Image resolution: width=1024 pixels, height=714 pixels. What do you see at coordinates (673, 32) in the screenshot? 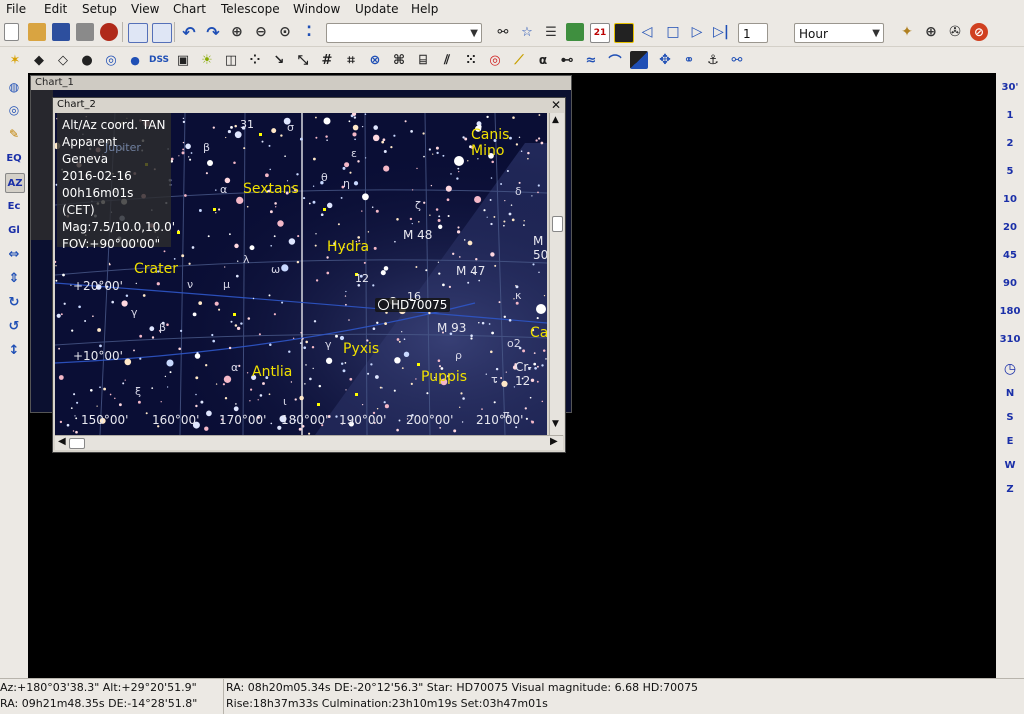
I see `stop-icon: □` at bounding box center [673, 32].